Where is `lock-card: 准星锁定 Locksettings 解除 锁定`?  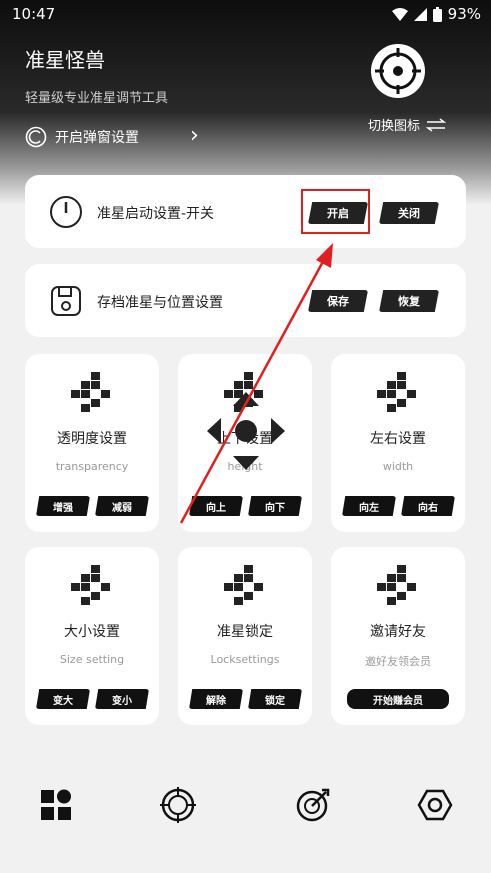
lock-card: 准星锁定 Locksettings 解除 锁定 is located at coordinates (245, 636).